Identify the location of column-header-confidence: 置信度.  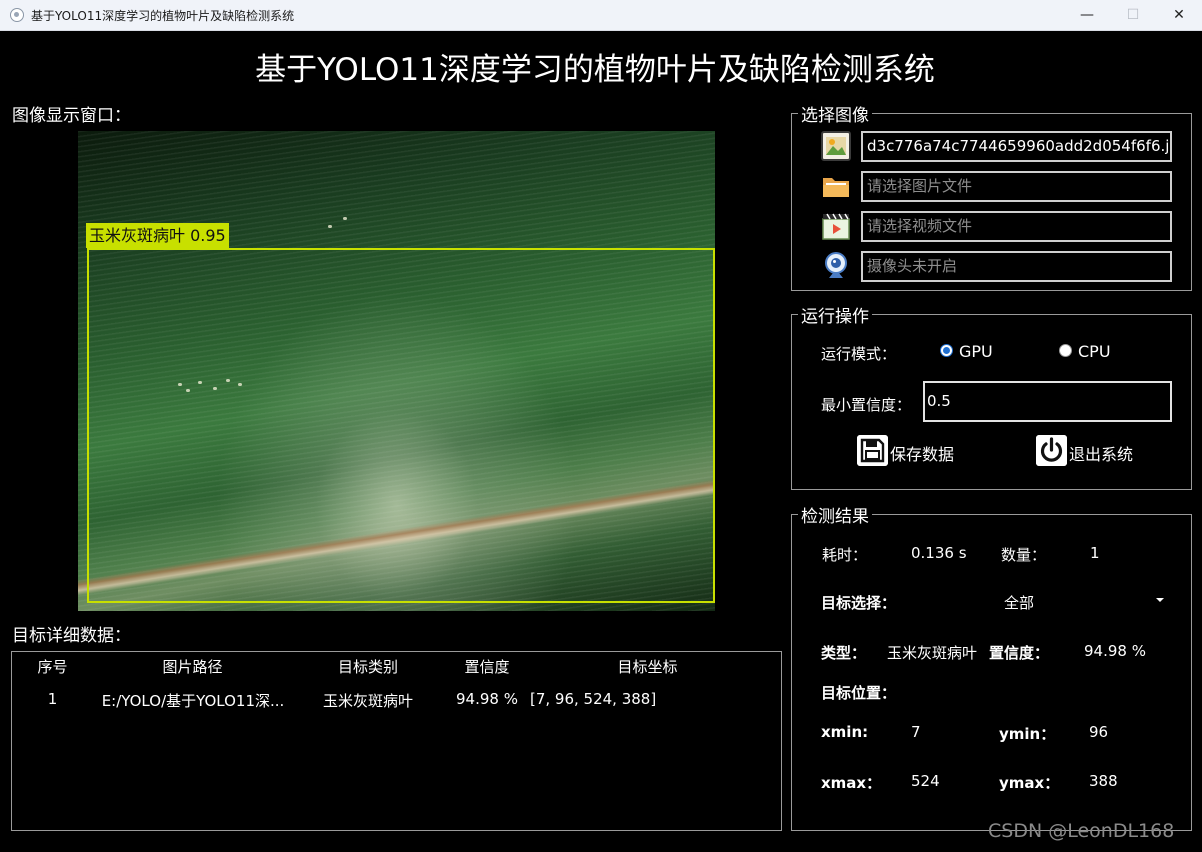
(487, 666).